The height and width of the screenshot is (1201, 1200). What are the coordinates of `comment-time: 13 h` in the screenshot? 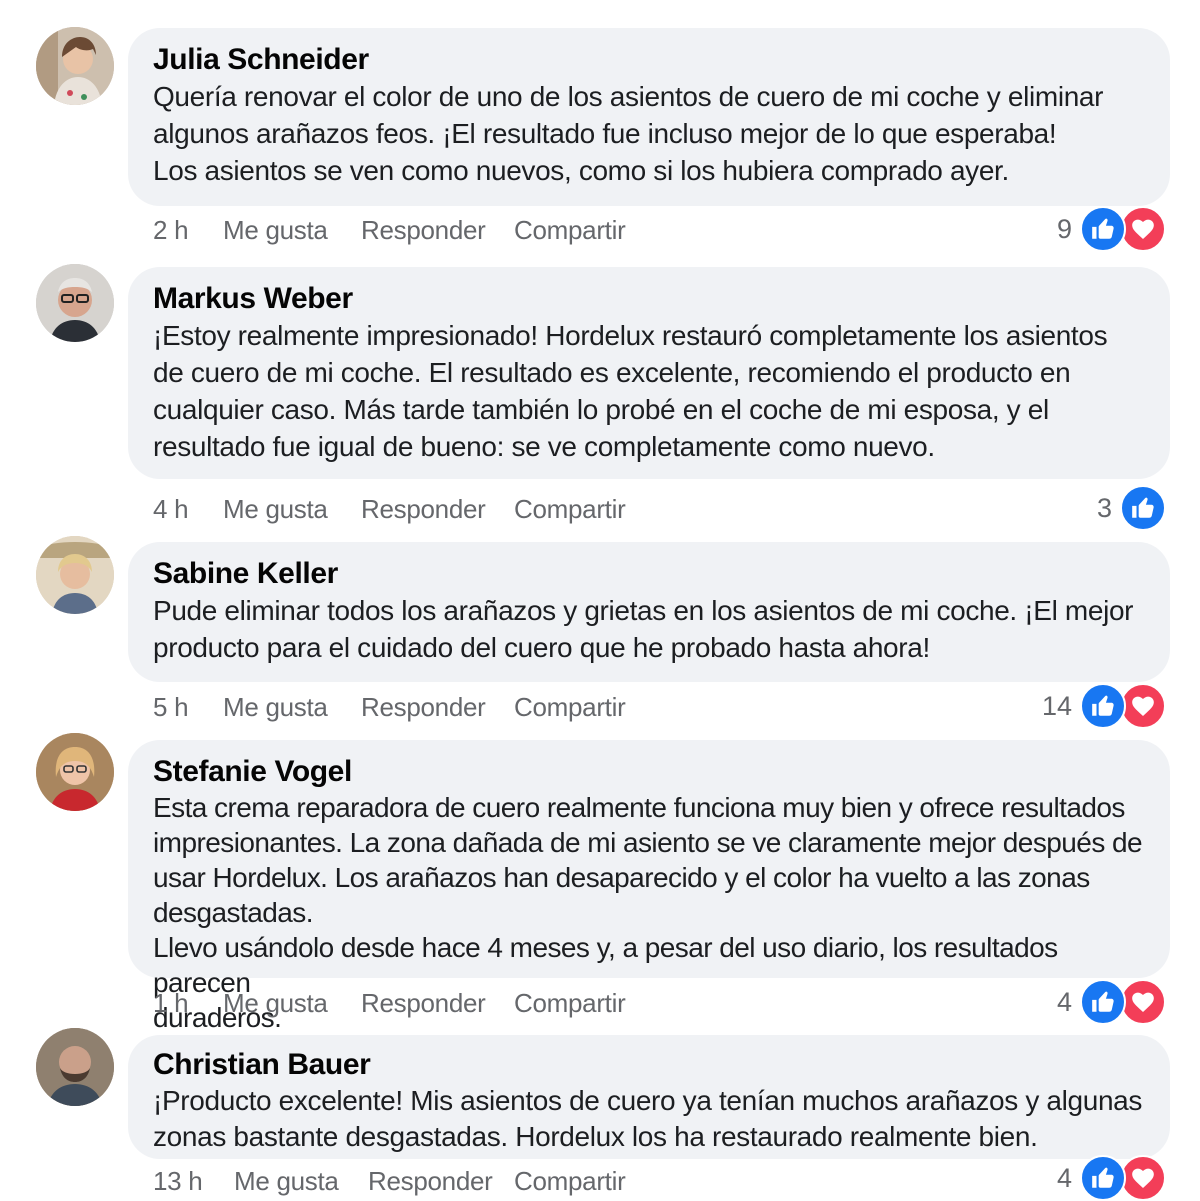 It's located at (193, 1181).